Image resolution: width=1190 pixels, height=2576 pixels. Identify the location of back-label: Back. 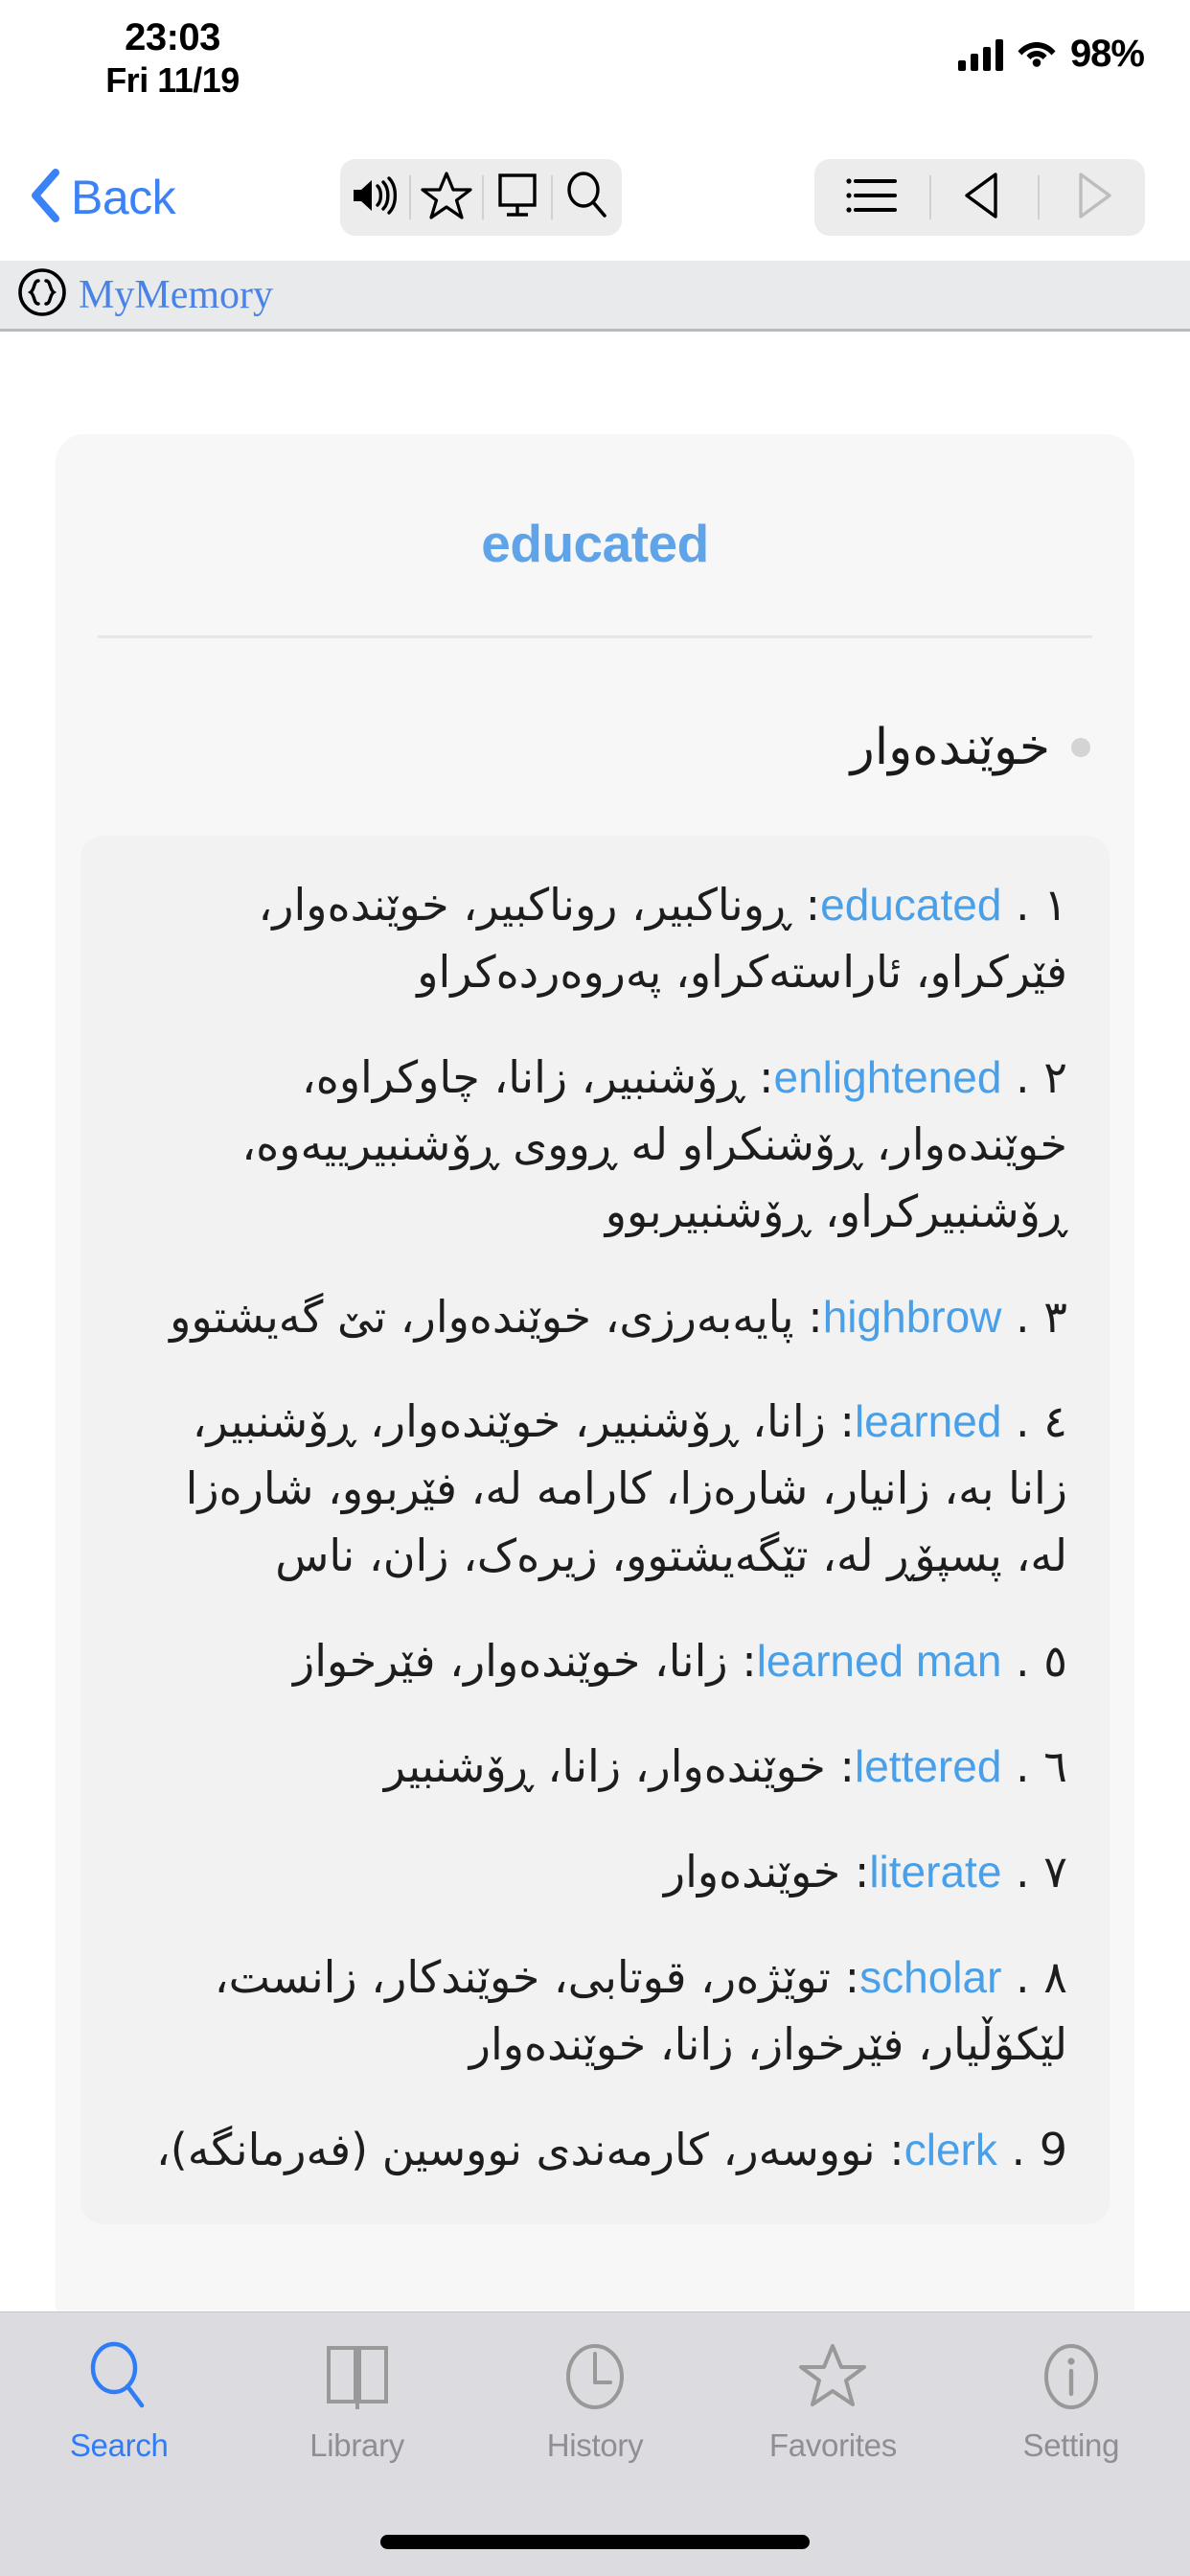
(124, 197).